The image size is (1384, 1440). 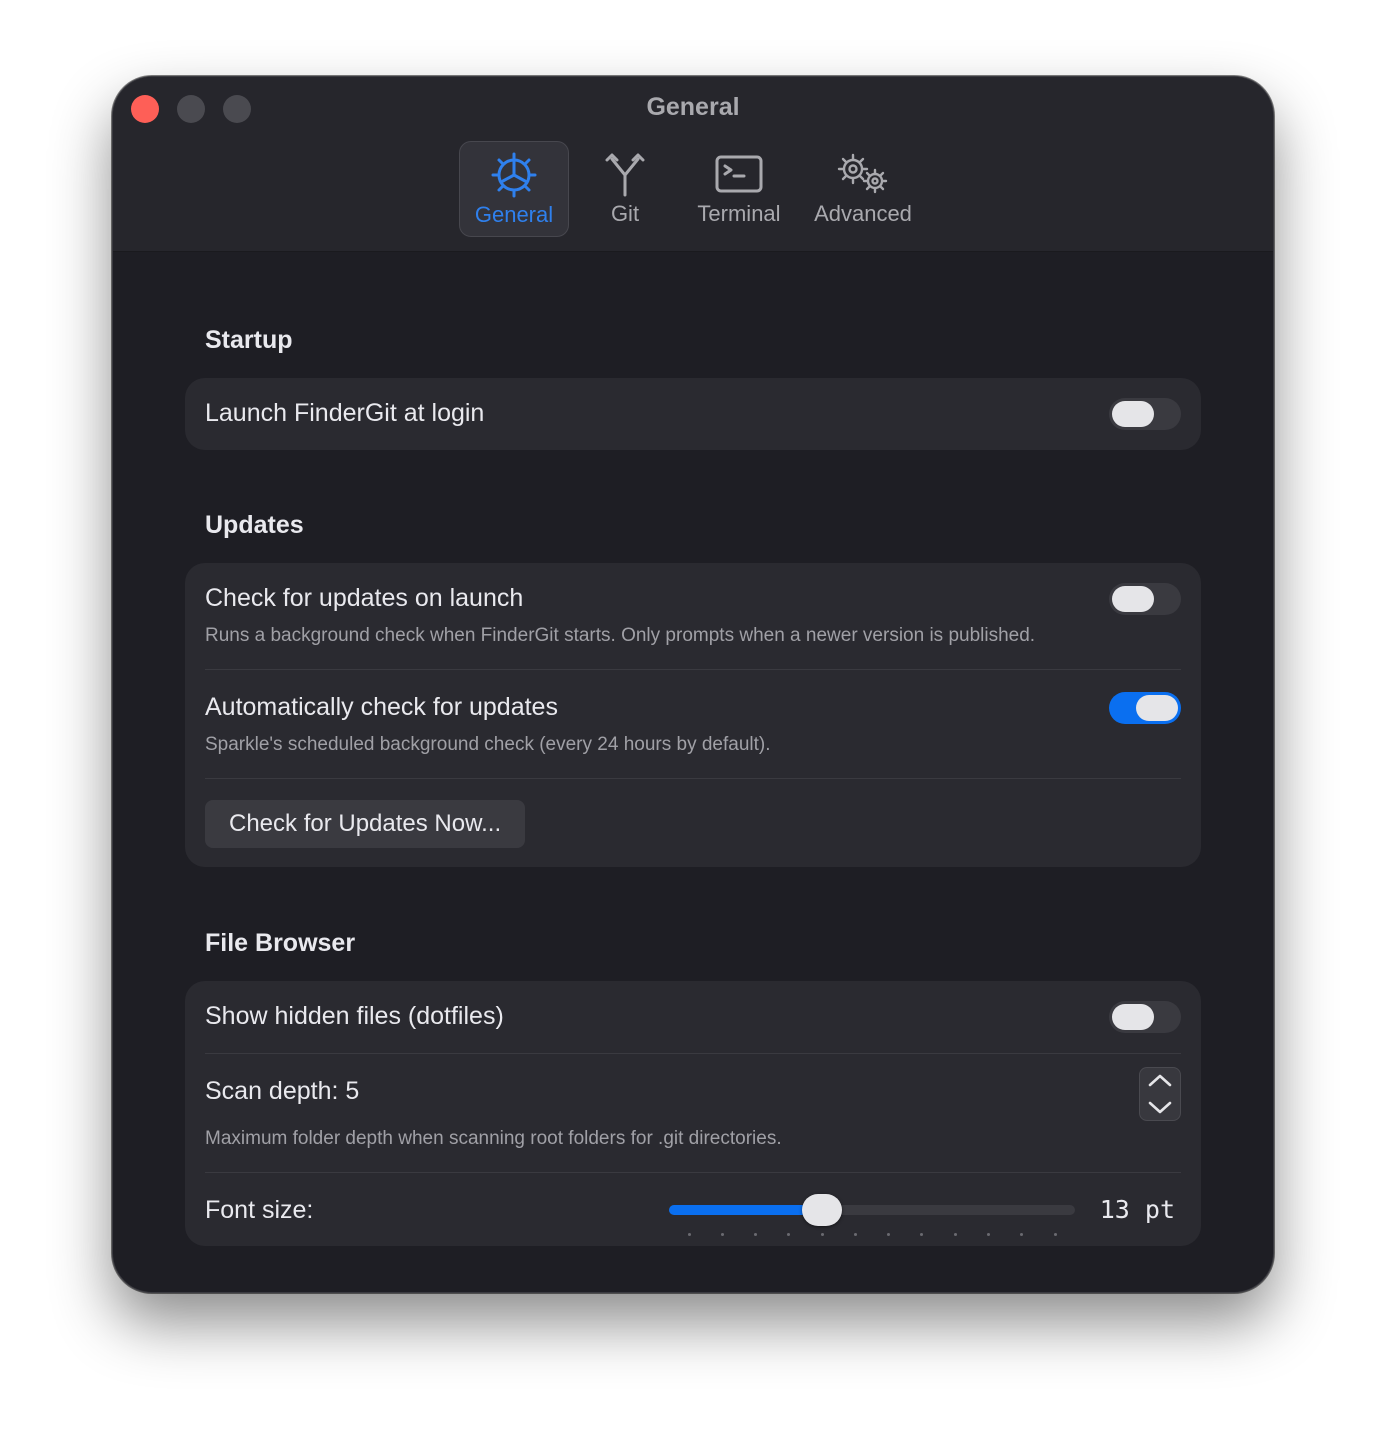 I want to click on scan-depth-stepper, so click(x=1160, y=1094).